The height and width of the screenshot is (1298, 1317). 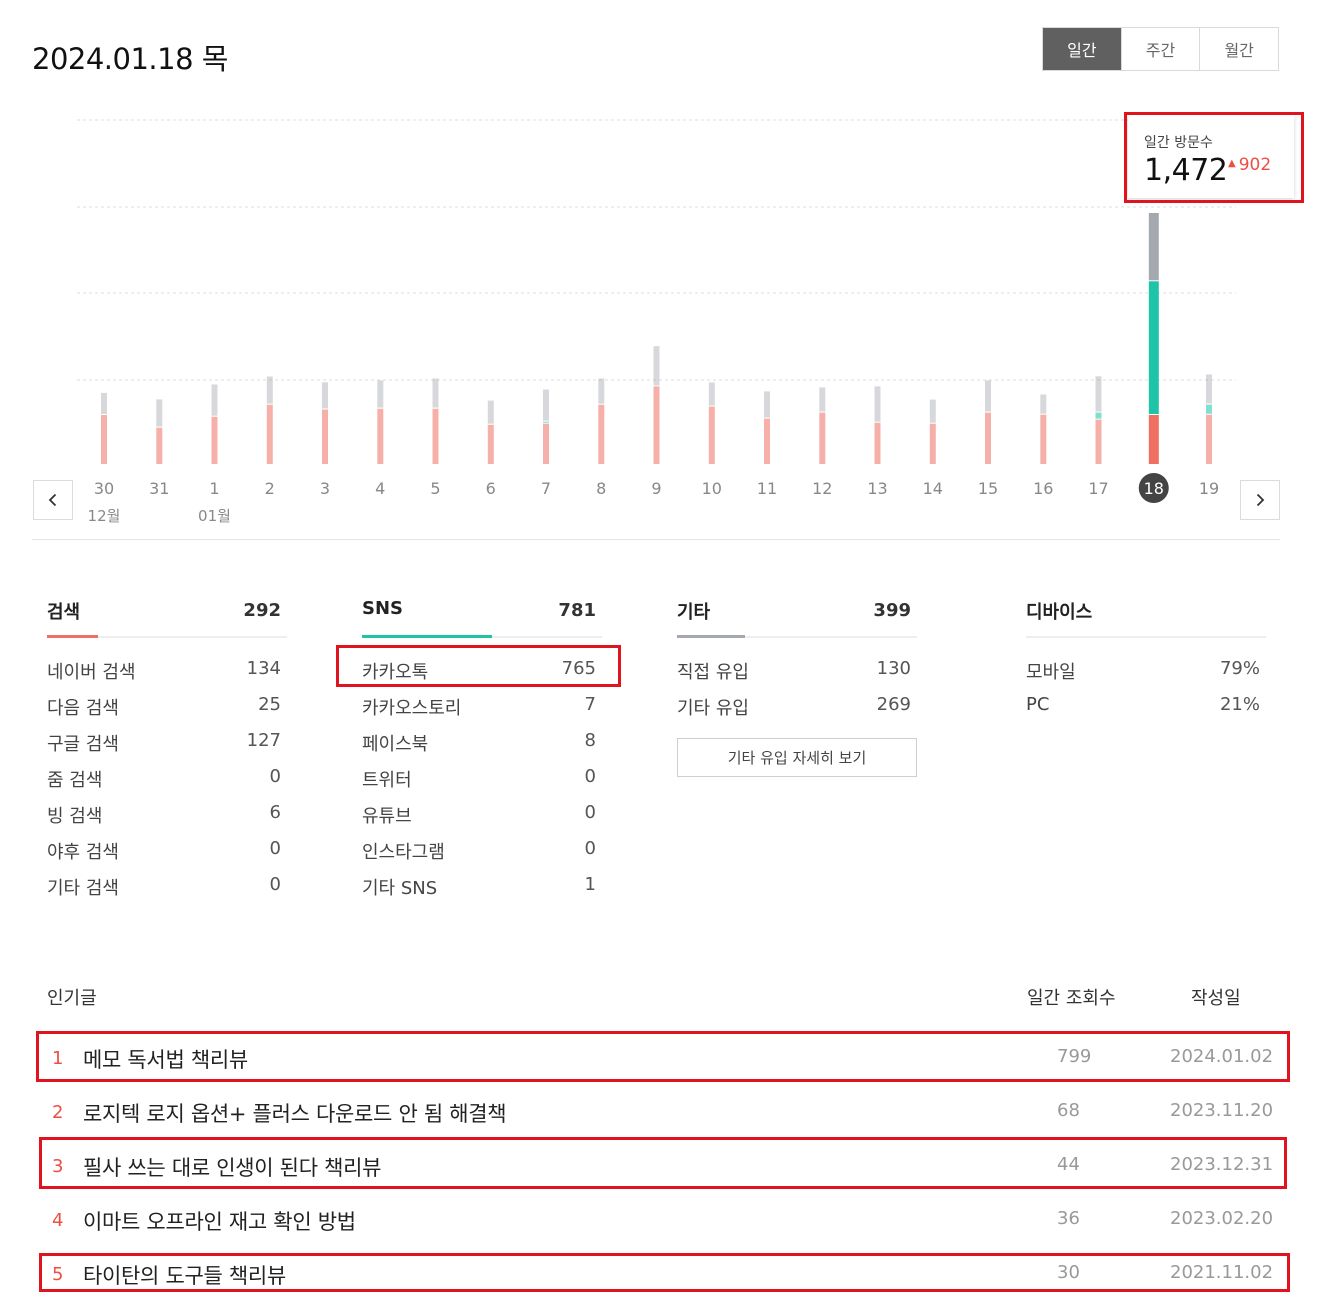 I want to click on stat-etc-total: 399, so click(x=892, y=610).